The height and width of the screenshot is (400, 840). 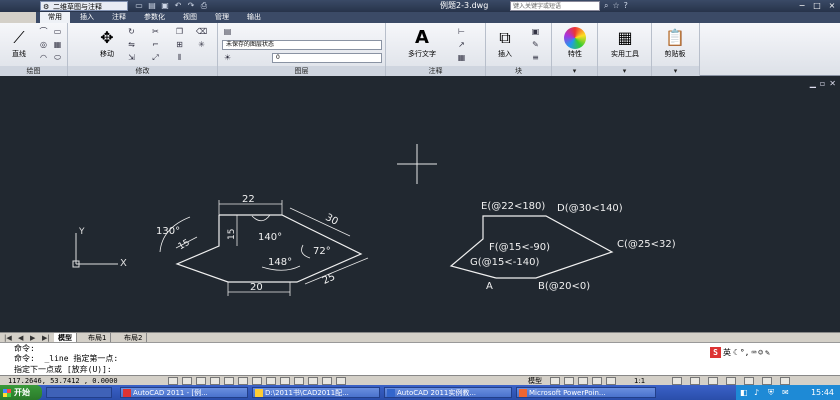 I want to click on redo-icon: ↷, so click(x=191, y=6).